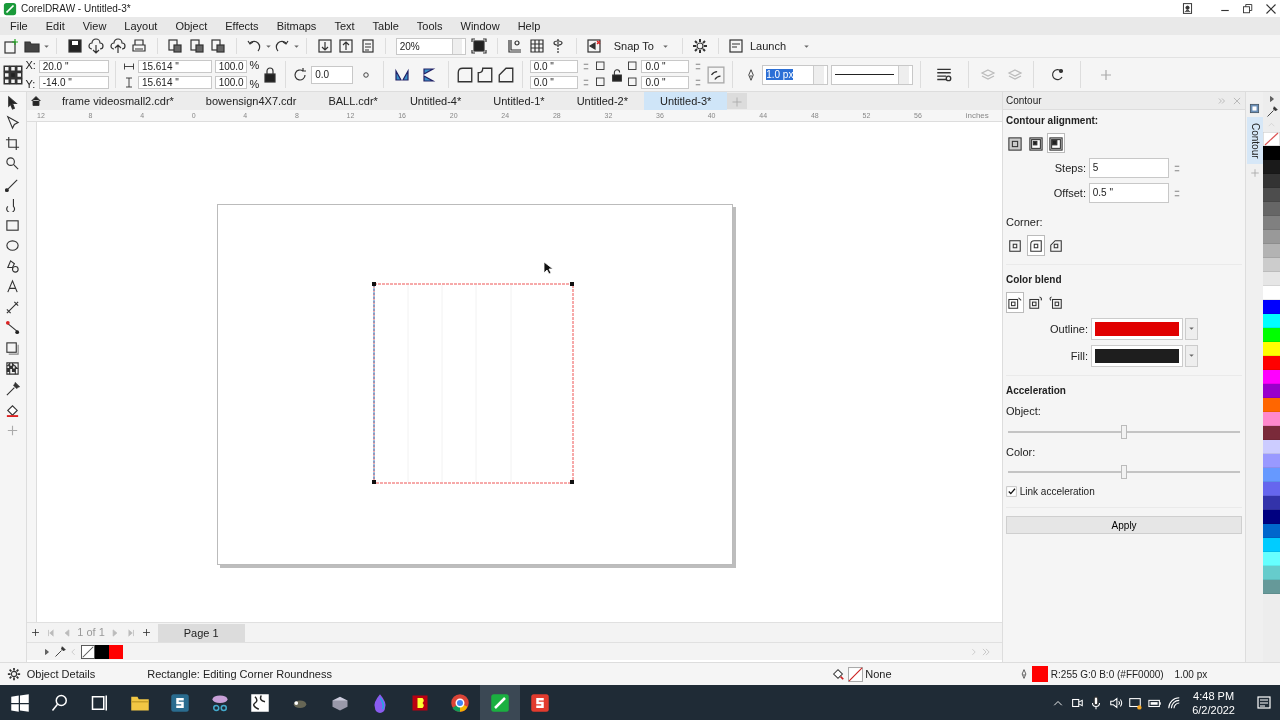  Describe the element at coordinates (295, 26) in the screenshot. I see `menu-item: Bitmaps` at that location.